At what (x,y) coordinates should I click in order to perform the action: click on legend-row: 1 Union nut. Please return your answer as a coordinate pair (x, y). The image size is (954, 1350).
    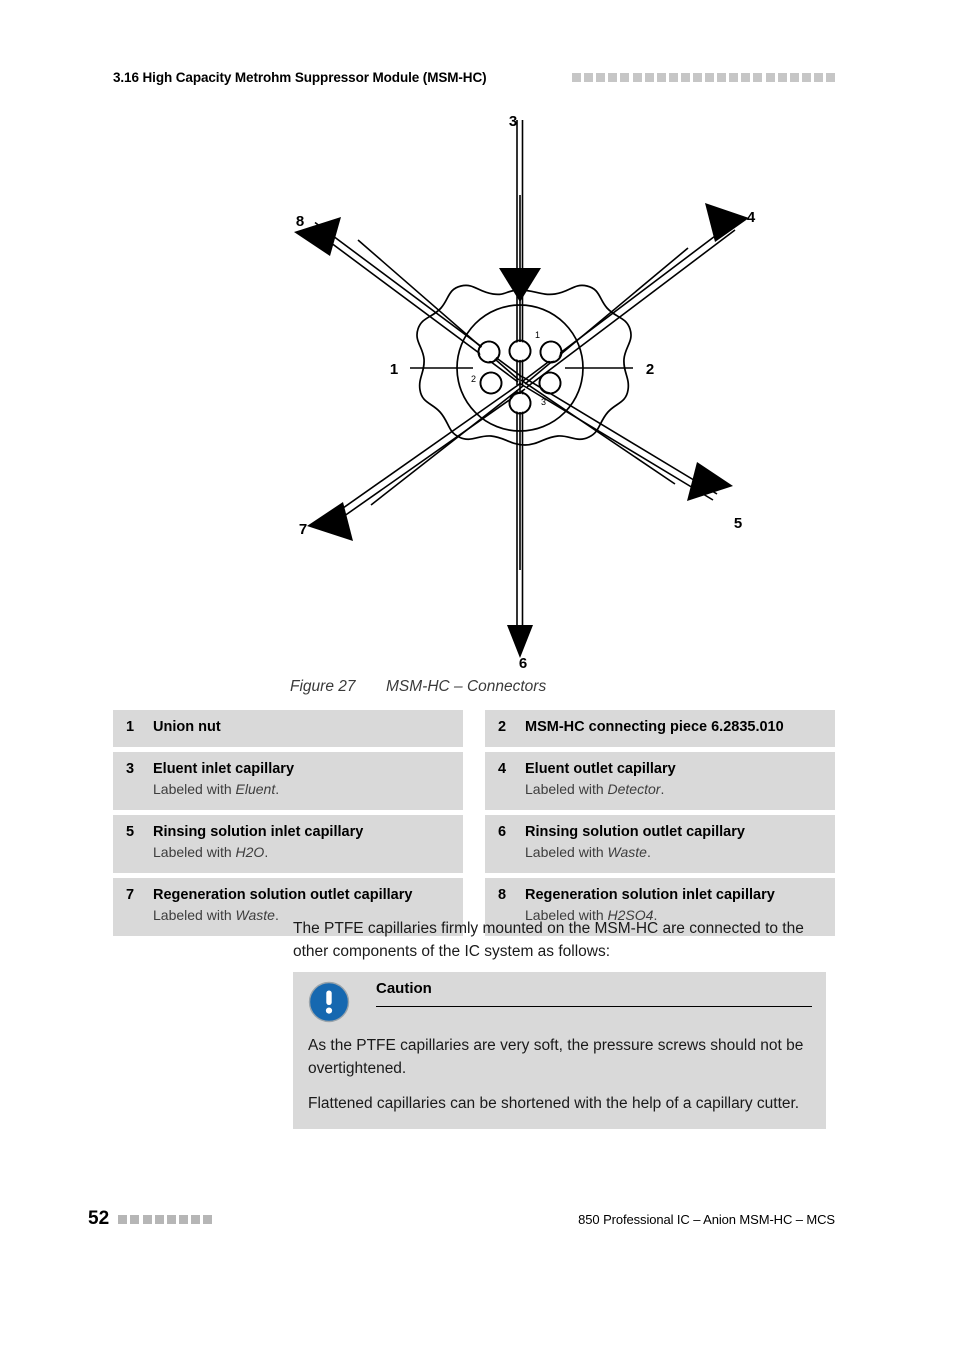
    Looking at the image, I should click on (288, 728).